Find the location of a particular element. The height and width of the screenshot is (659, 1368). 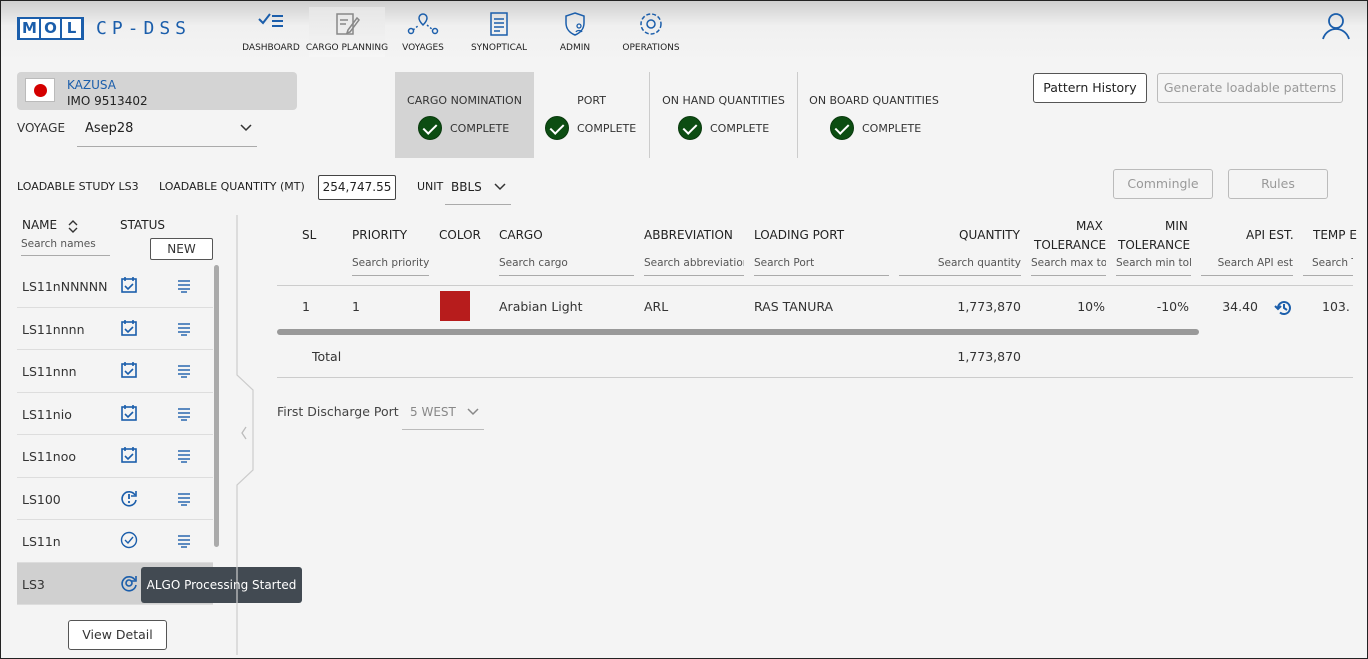

study-name: LS11n is located at coordinates (41, 541).